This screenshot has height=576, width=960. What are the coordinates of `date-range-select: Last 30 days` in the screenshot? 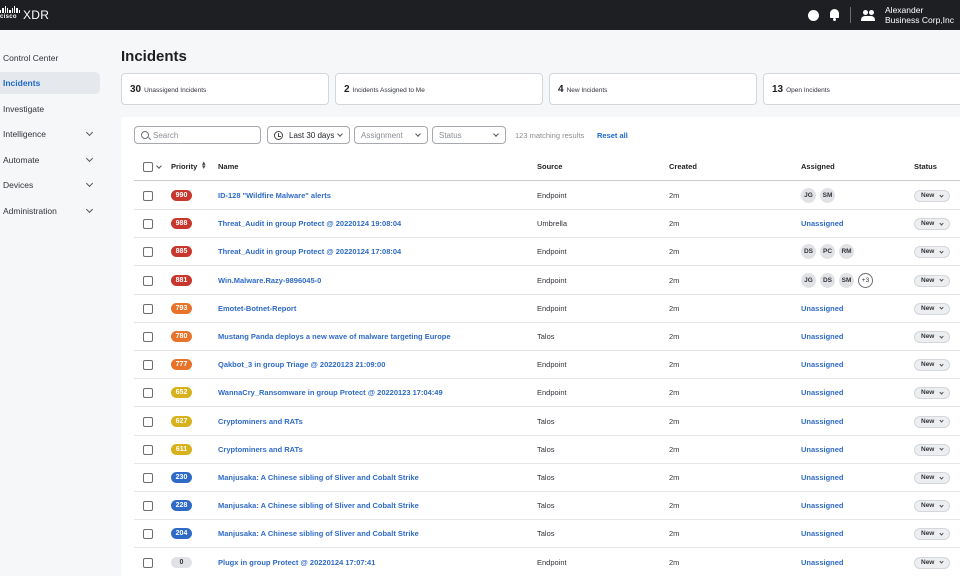 It's located at (308, 135).